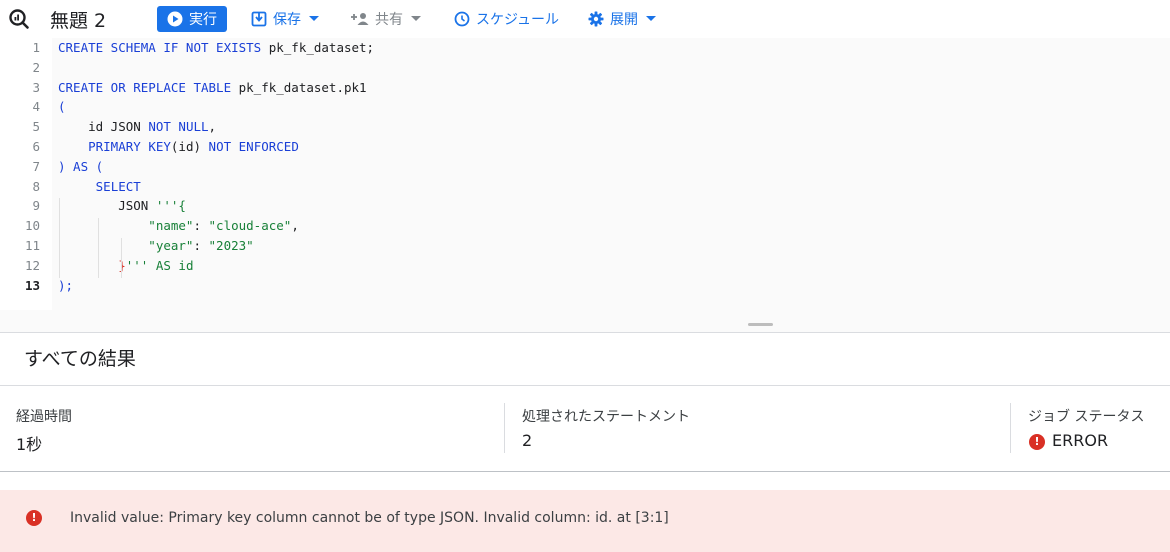  Describe the element at coordinates (585, 68) in the screenshot. I see `code-line: 2` at that location.